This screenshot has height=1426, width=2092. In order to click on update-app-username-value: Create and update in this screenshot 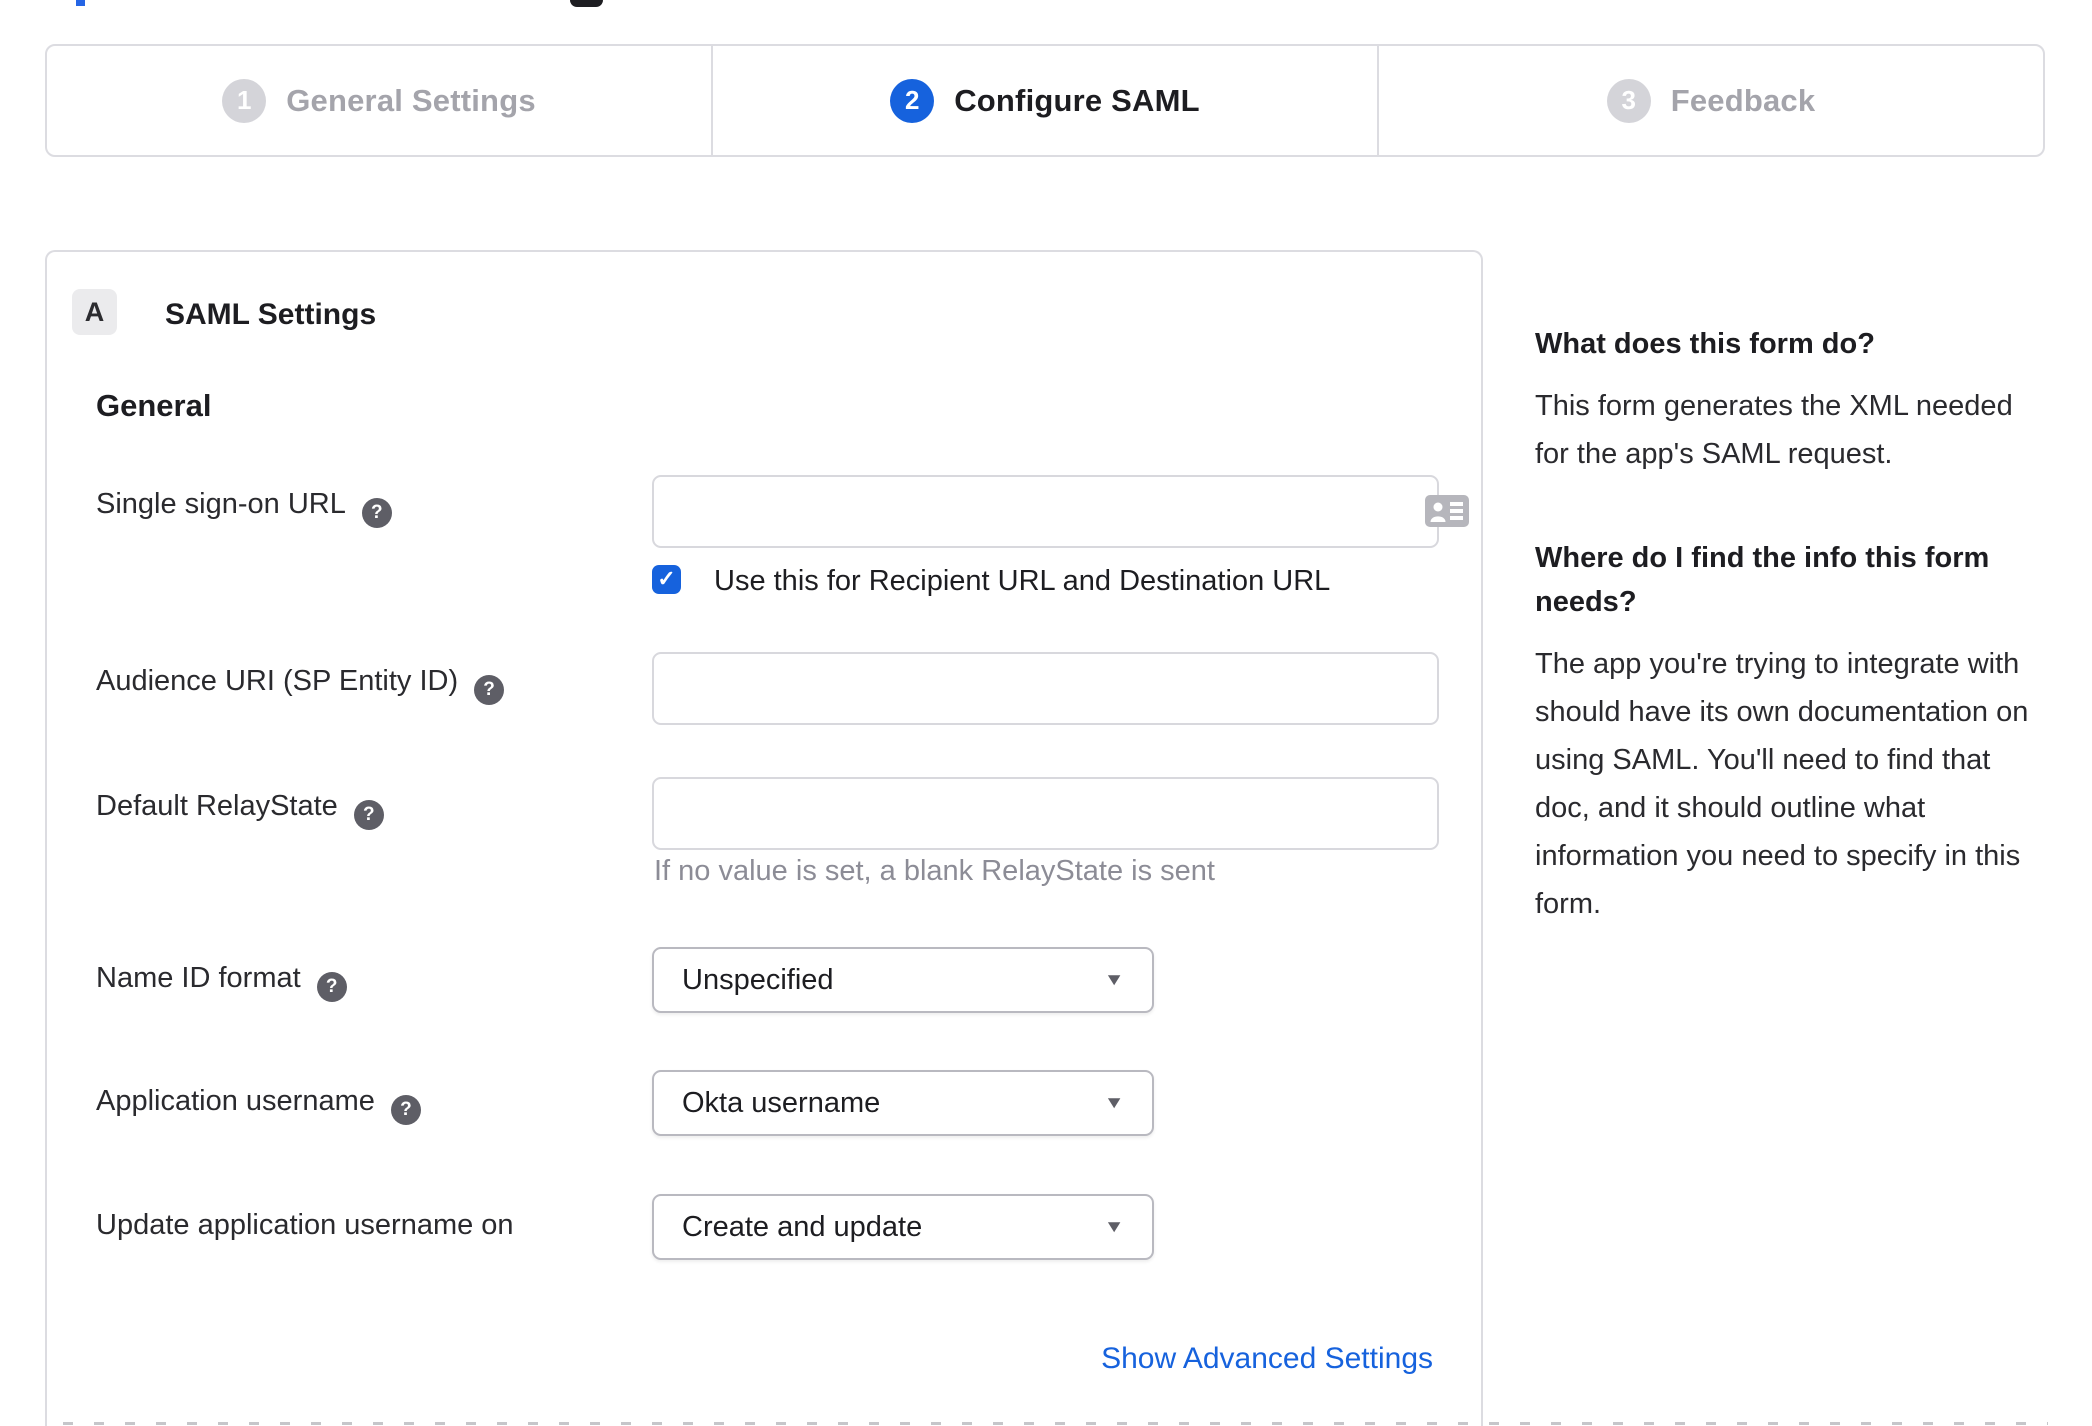, I will do `click(802, 1226)`.